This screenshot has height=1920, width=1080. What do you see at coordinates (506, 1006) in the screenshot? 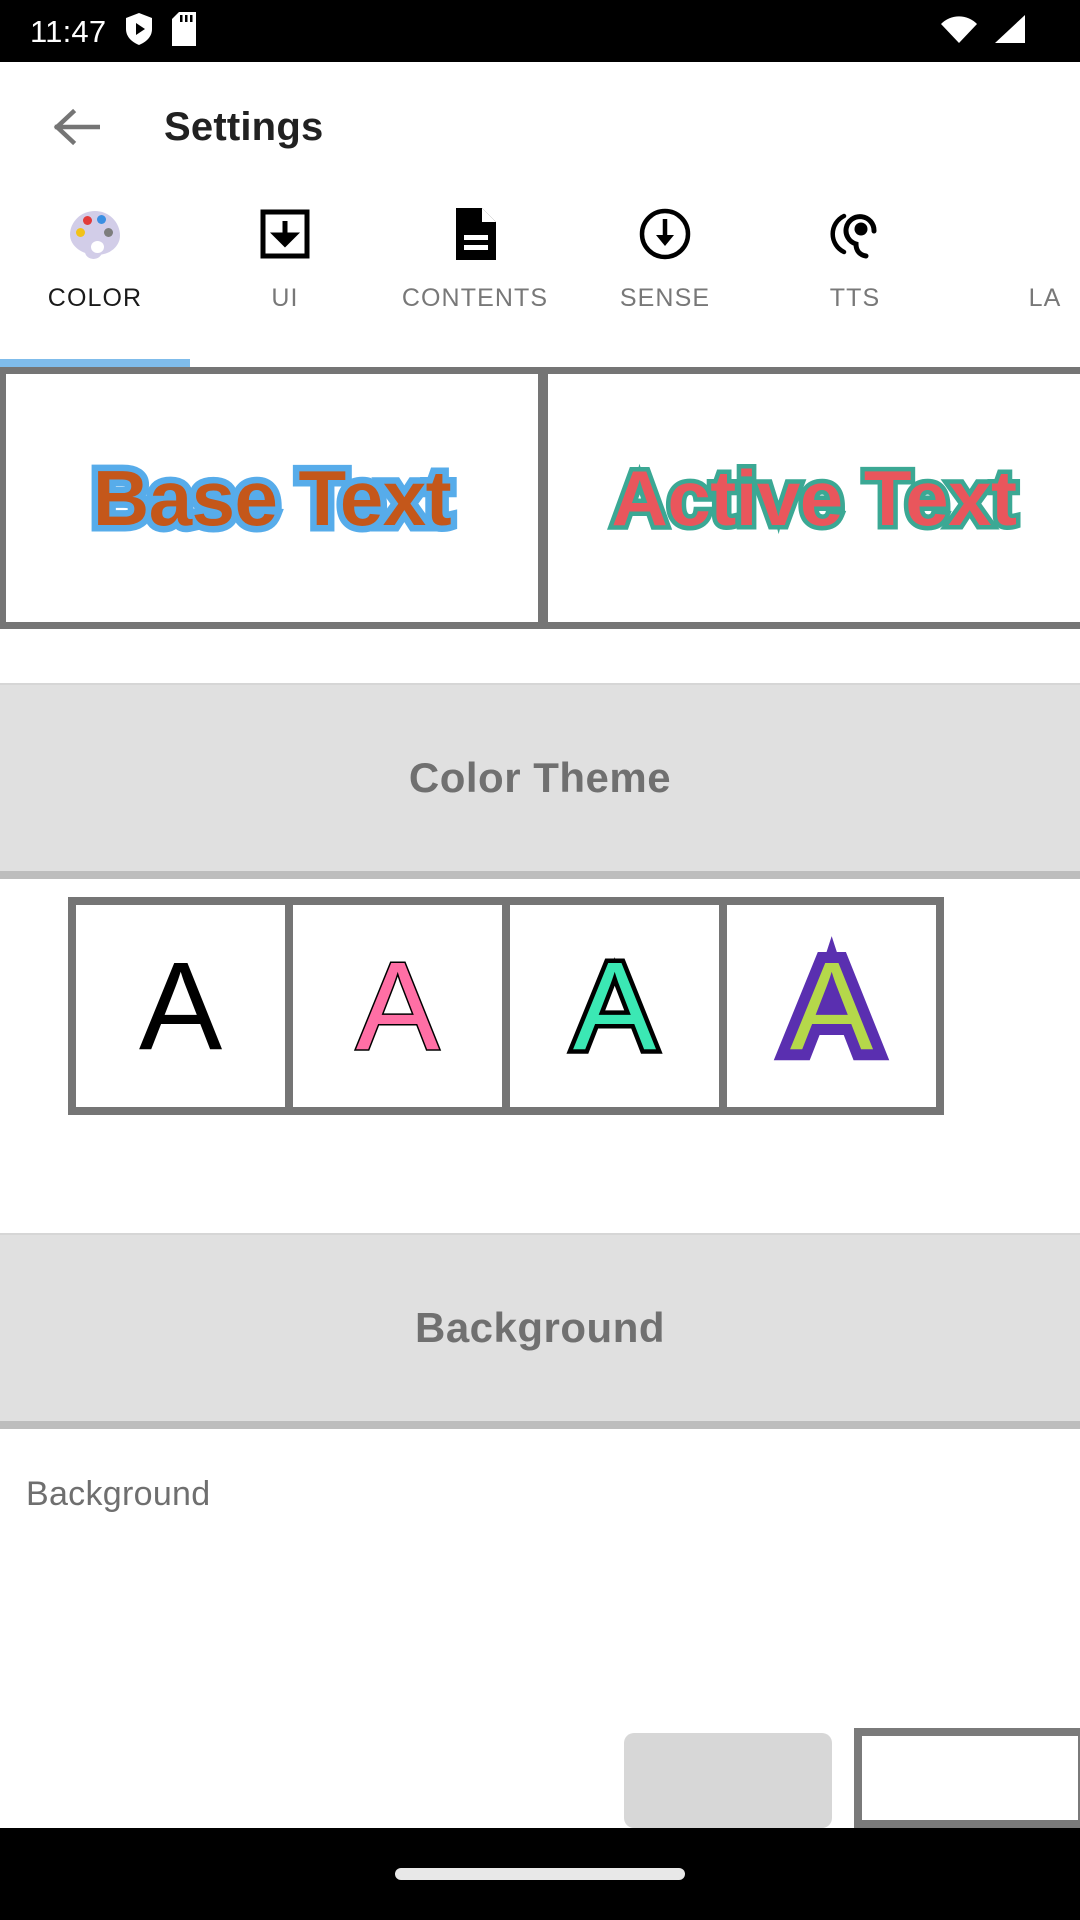
I see `color-theme-swatch-row: A A A A` at bounding box center [506, 1006].